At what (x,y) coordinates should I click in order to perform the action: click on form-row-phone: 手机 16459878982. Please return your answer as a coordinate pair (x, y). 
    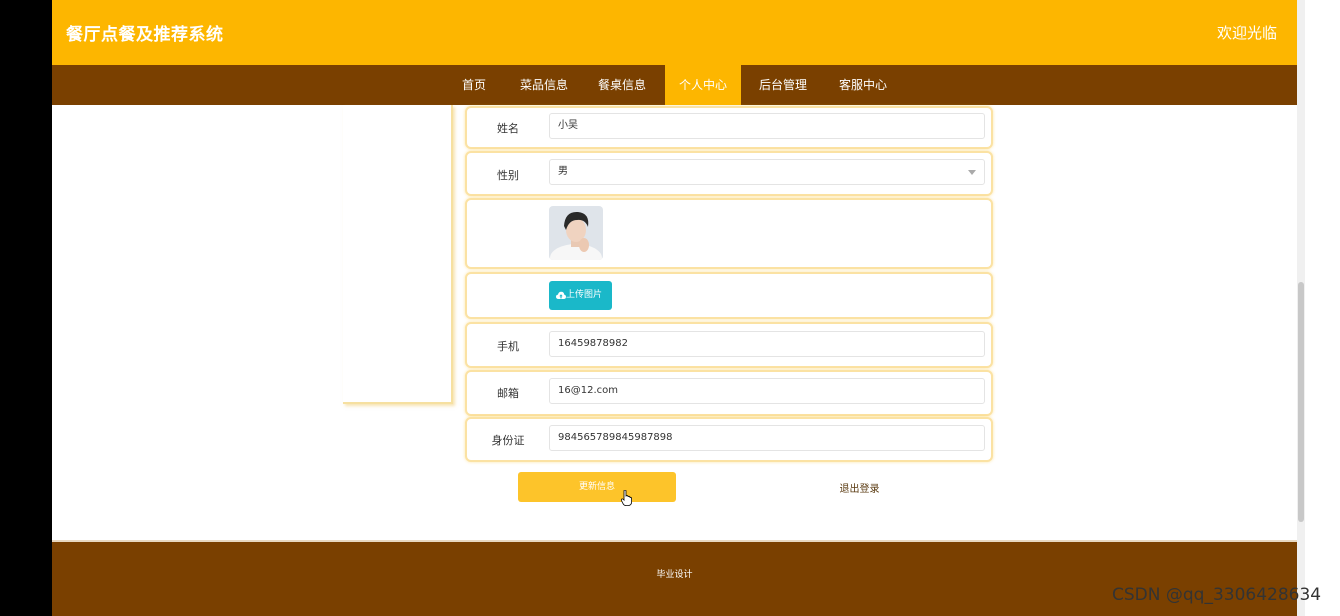
    Looking at the image, I should click on (729, 345).